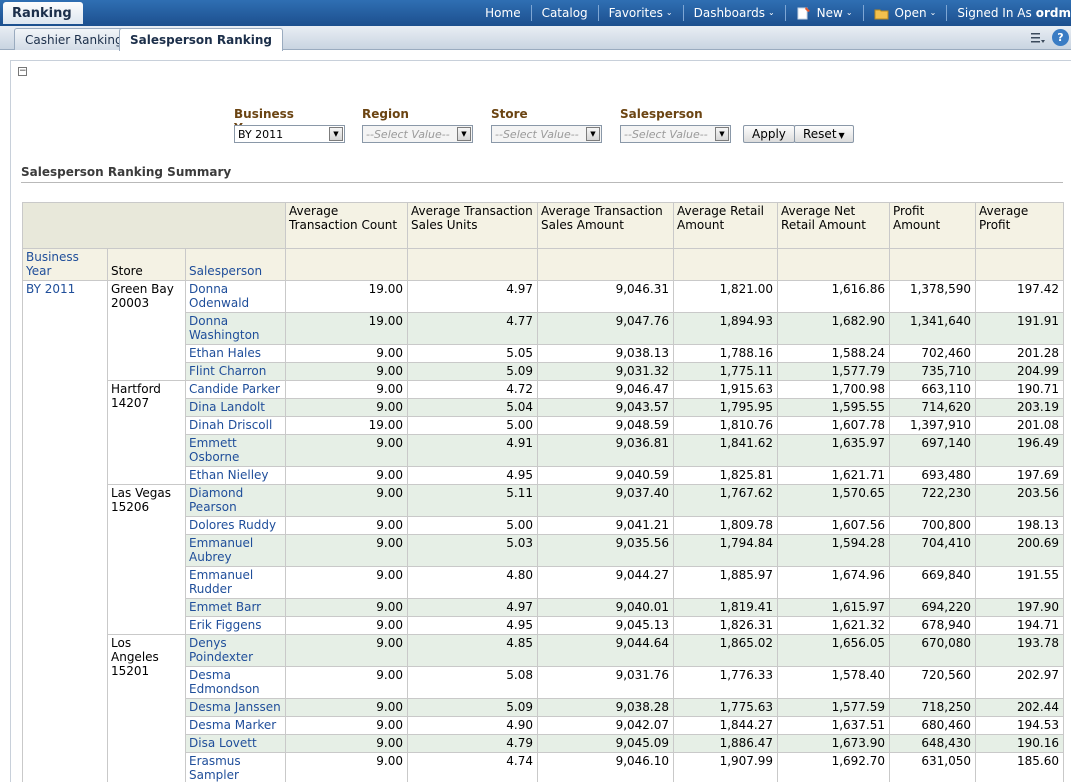 Image resolution: width=1071 pixels, height=782 pixels. I want to click on cell-average-transaction-sales-amount: 9,045.09, so click(606, 743).